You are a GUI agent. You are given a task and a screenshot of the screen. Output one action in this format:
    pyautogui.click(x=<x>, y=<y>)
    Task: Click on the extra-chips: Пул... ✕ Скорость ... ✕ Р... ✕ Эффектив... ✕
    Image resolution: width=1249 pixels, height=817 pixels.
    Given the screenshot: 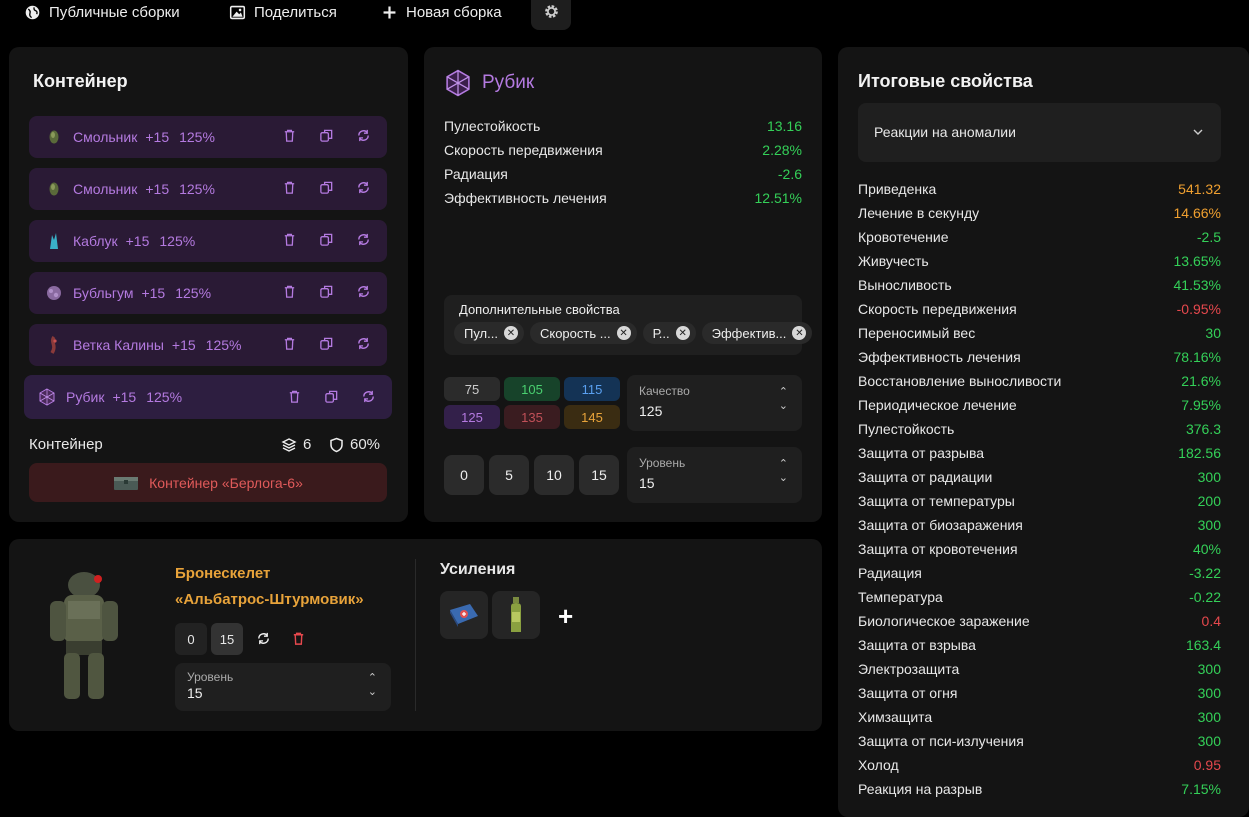 What is the action you would take?
    pyautogui.click(x=636, y=333)
    